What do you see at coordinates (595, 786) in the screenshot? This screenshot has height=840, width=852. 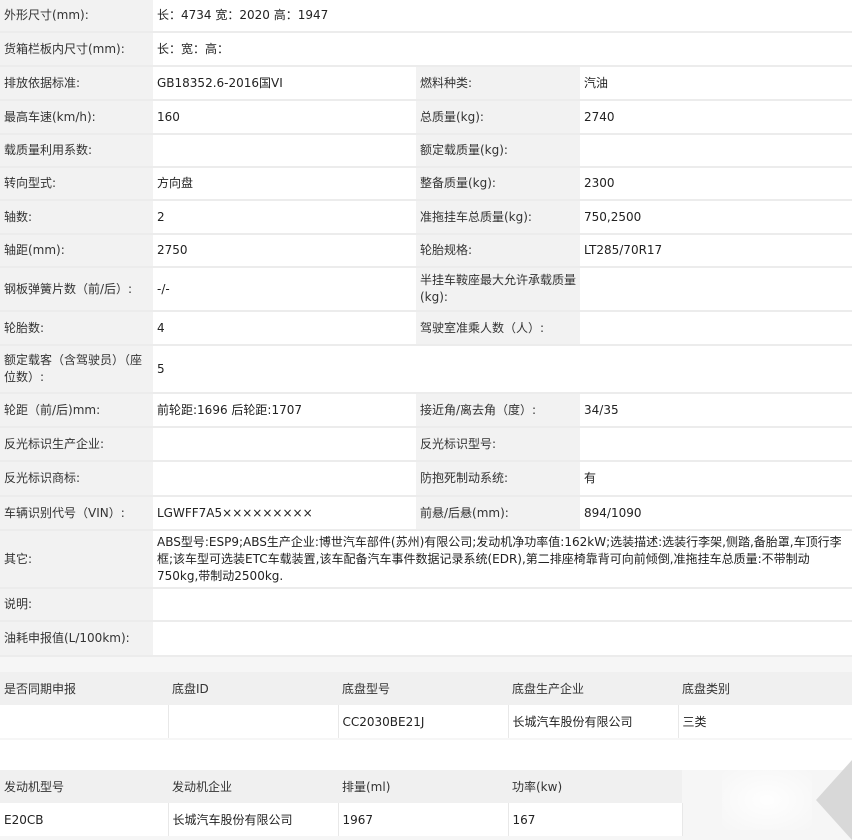 I see `engine-header-cell: 功率(kw)` at bounding box center [595, 786].